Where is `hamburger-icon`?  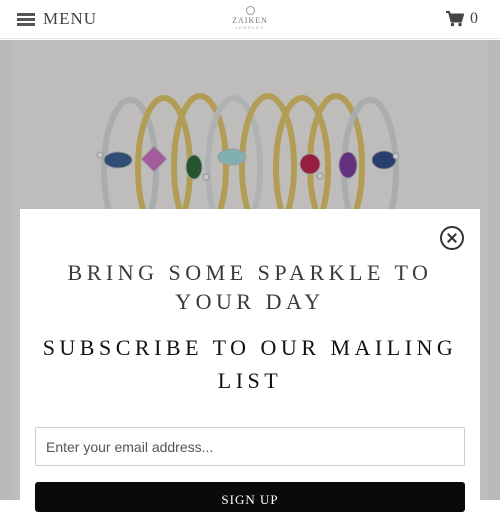
hamburger-icon is located at coordinates (26, 19).